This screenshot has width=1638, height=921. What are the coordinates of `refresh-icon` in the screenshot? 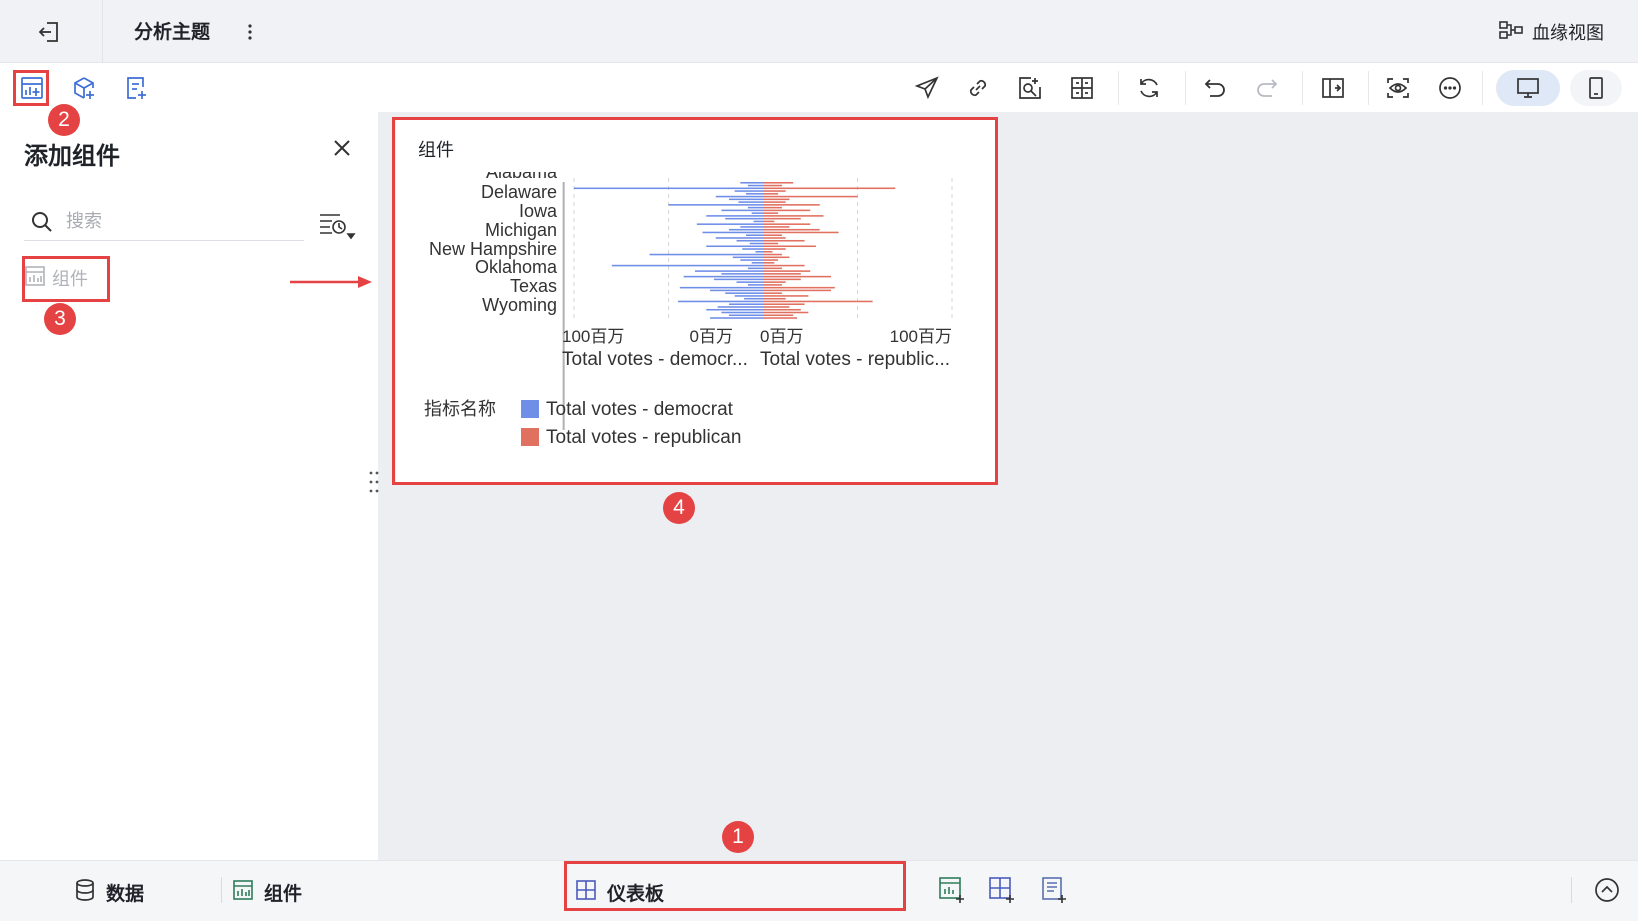 It's located at (1149, 88).